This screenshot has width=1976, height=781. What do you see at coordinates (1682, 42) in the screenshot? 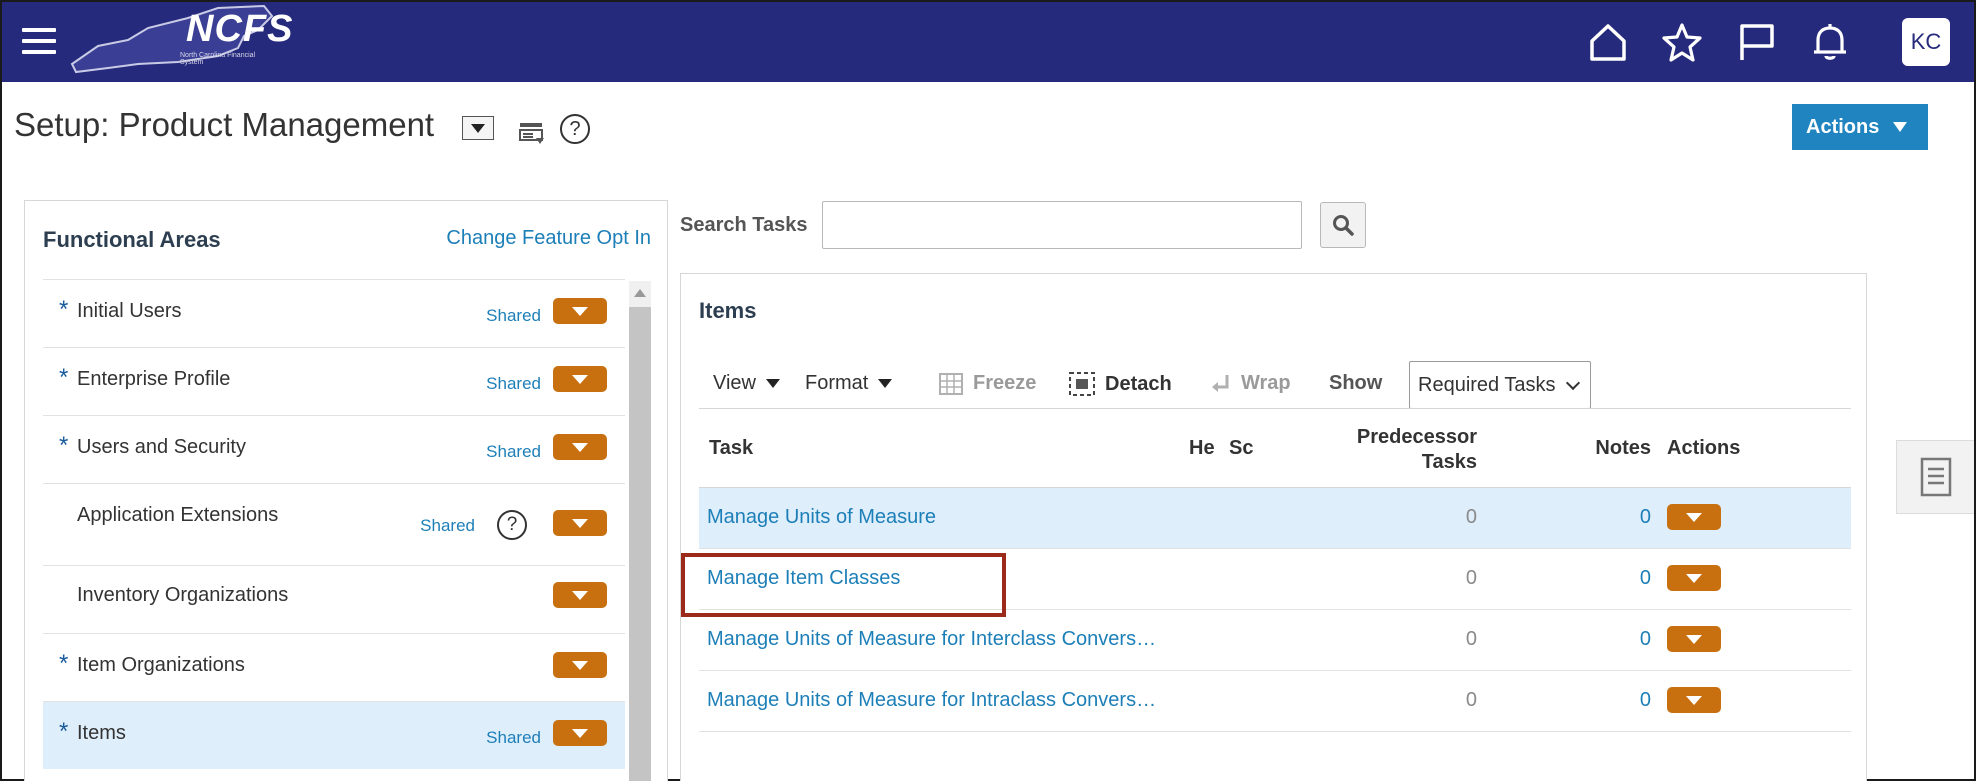
I see `favorites-star-icon` at bounding box center [1682, 42].